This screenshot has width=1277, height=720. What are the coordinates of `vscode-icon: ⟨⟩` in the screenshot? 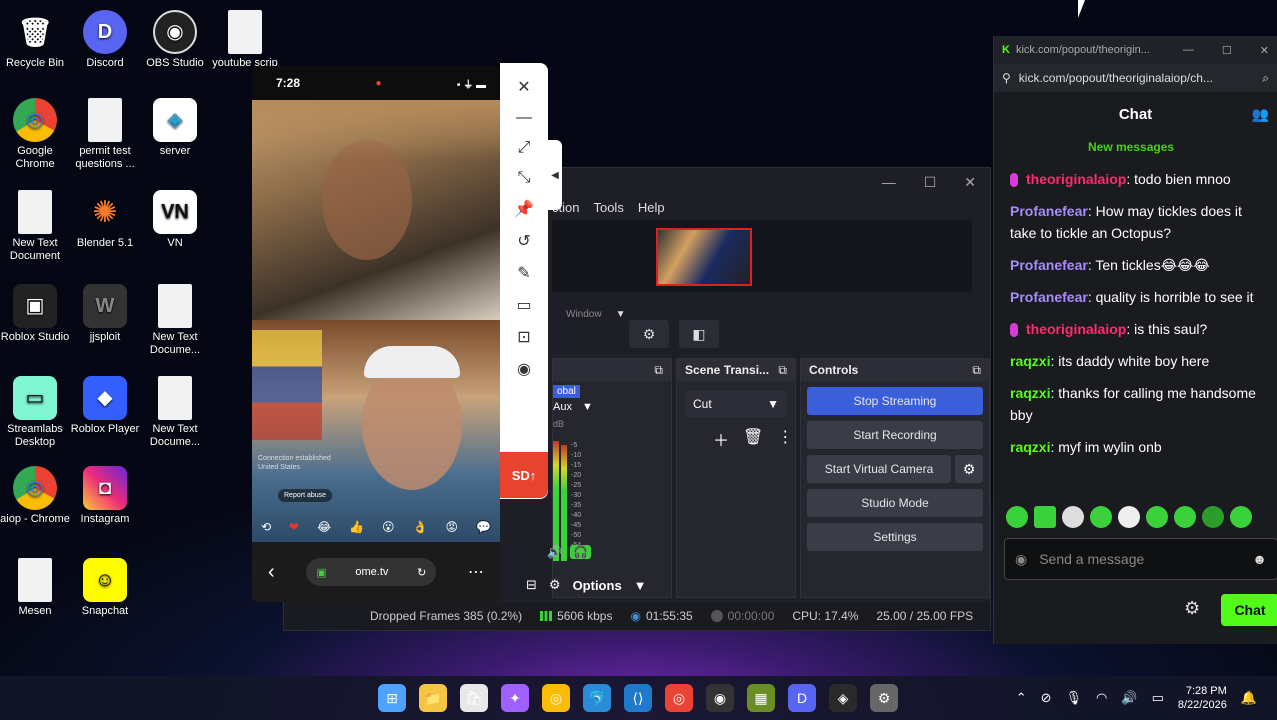 It's located at (638, 698).